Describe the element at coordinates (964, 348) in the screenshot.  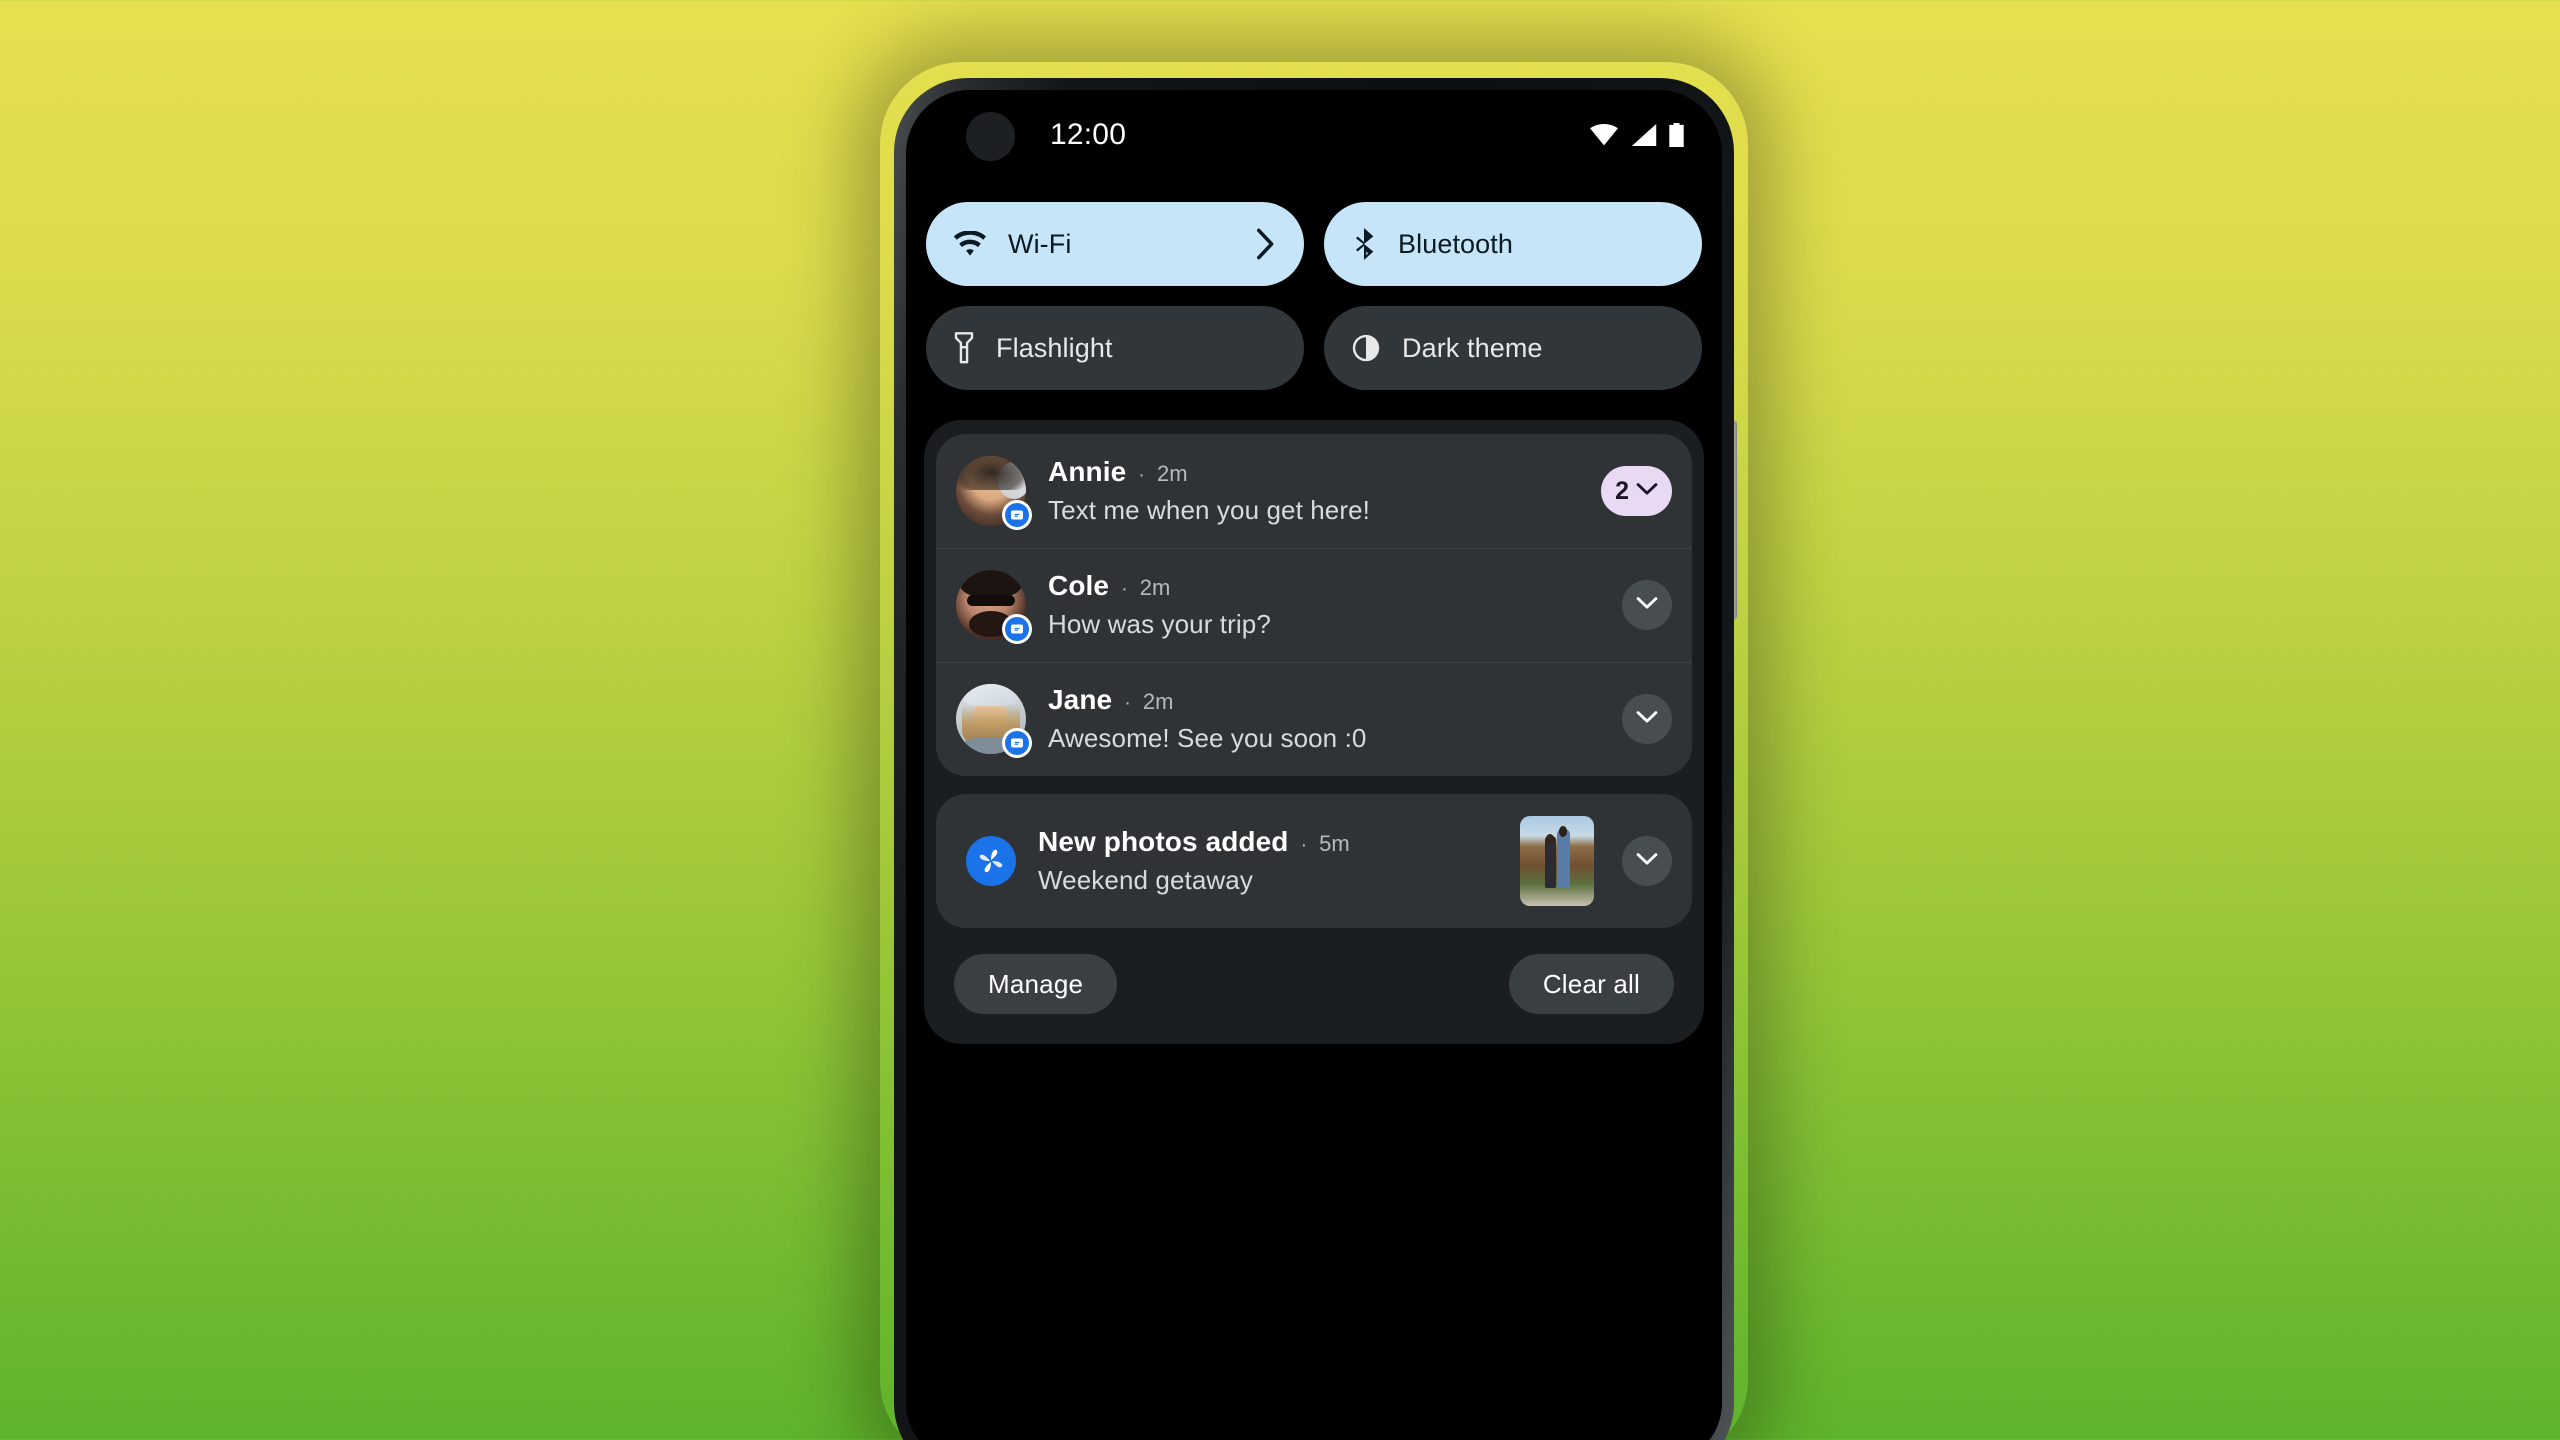
I see `flashlight-icon` at that location.